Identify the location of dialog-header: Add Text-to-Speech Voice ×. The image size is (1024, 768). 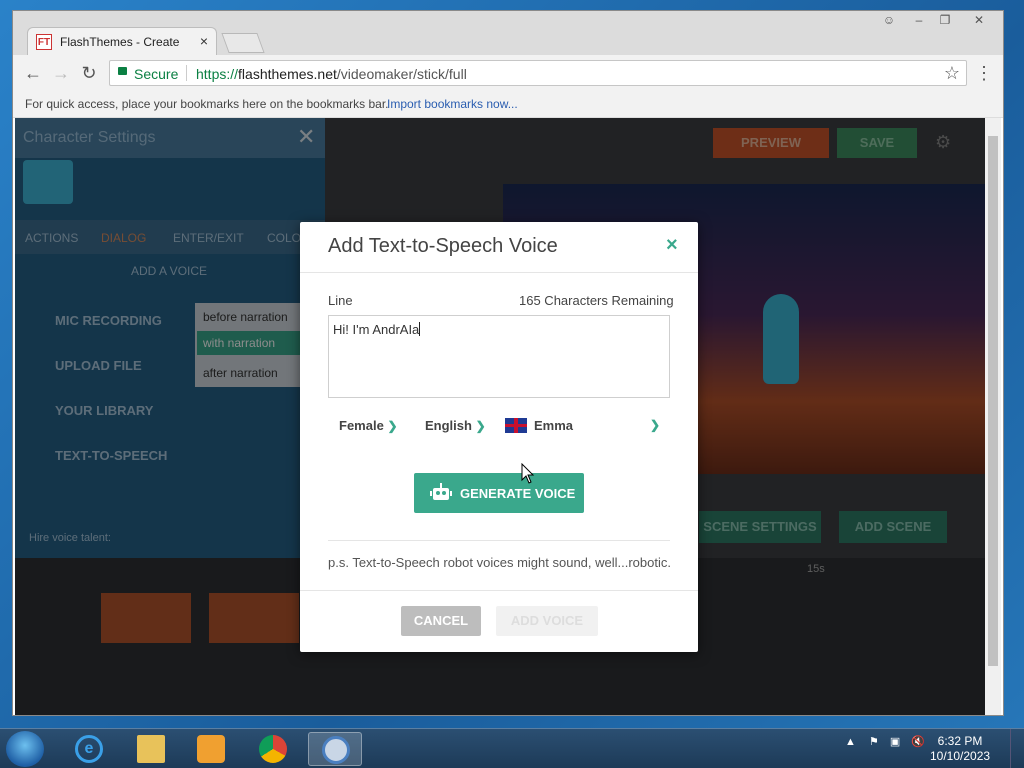
(499, 247).